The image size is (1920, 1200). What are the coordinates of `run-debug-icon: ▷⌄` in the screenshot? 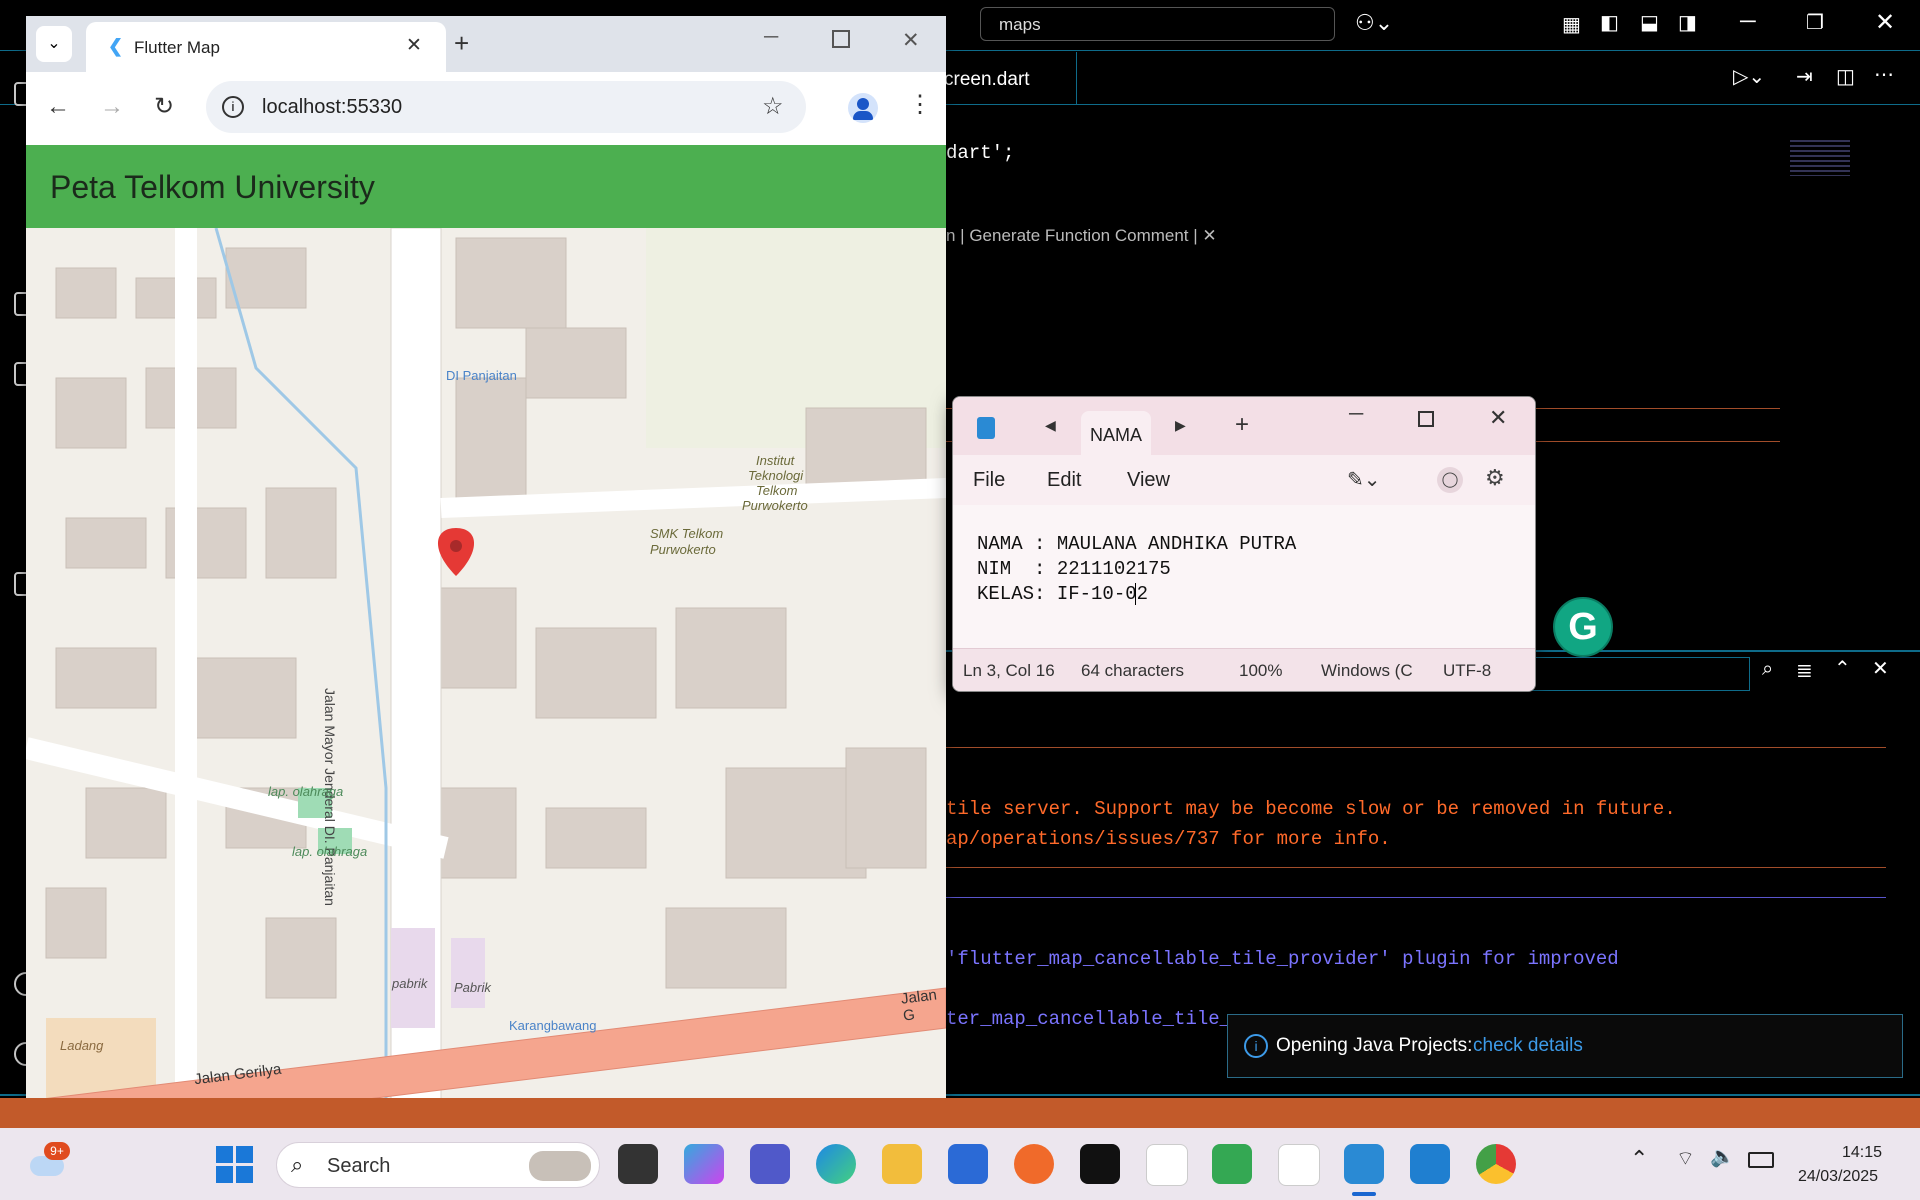 It's located at (1749, 76).